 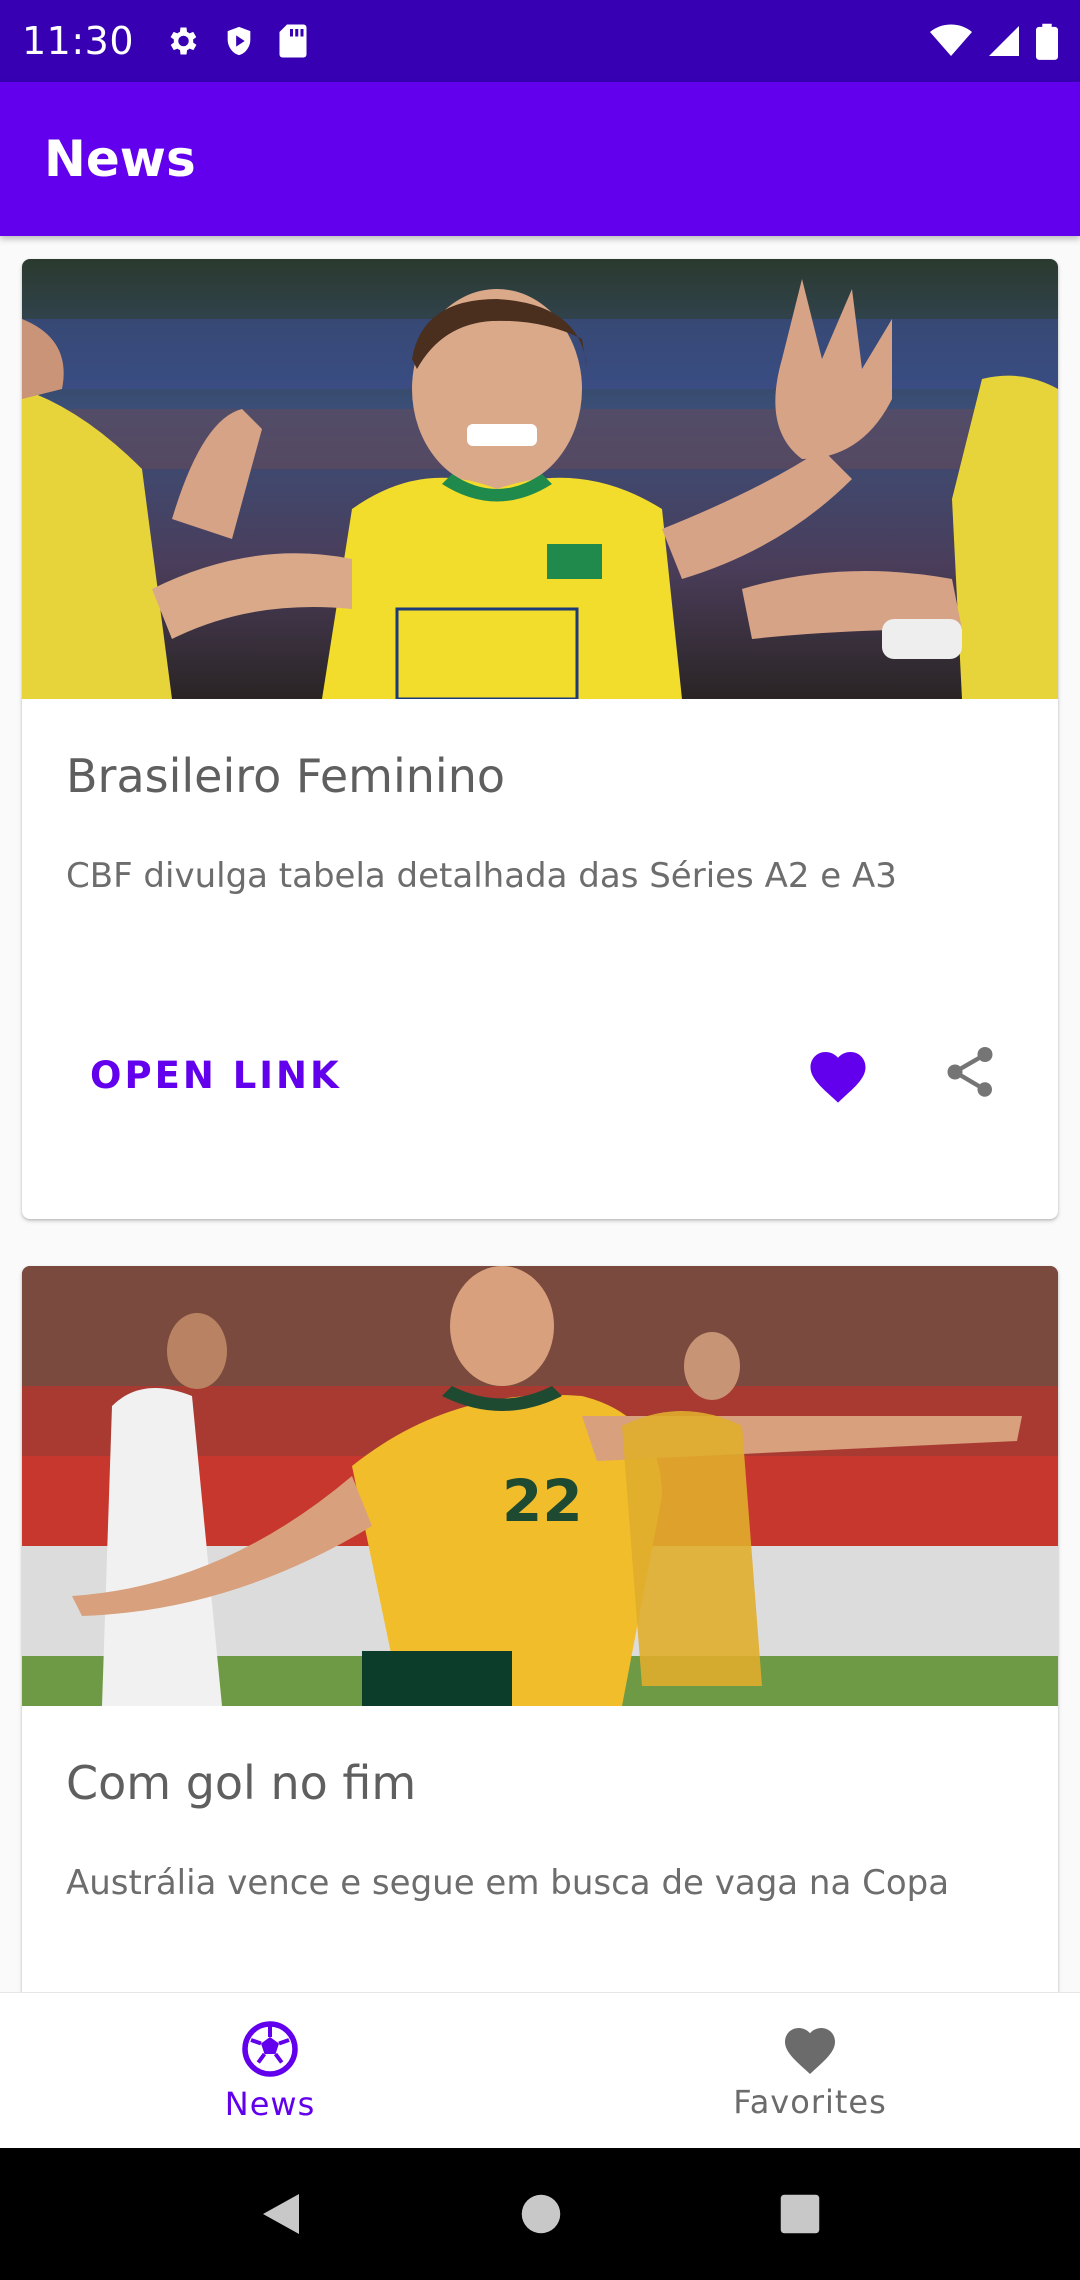 I want to click on app-bar: News, so click(x=540, y=159).